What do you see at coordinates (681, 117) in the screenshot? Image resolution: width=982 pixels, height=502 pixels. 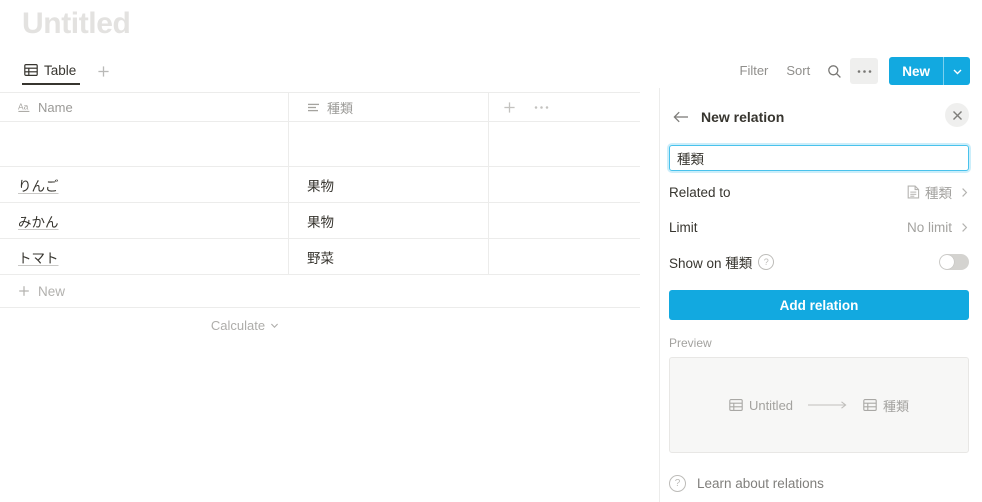 I see `back-button` at bounding box center [681, 117].